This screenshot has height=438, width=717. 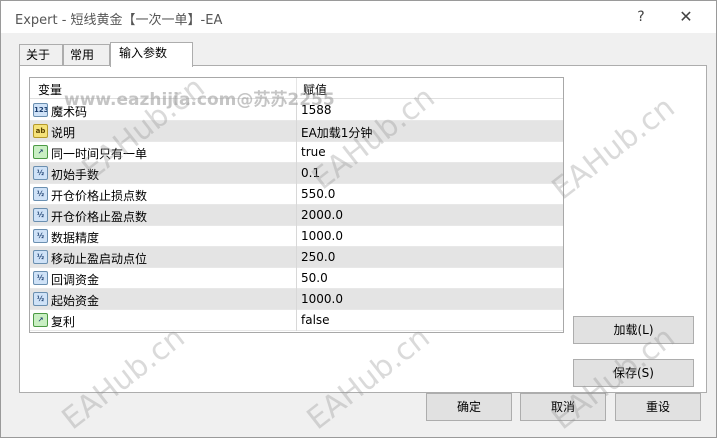 What do you see at coordinates (315, 320) in the screenshot?
I see `parameter-value: false` at bounding box center [315, 320].